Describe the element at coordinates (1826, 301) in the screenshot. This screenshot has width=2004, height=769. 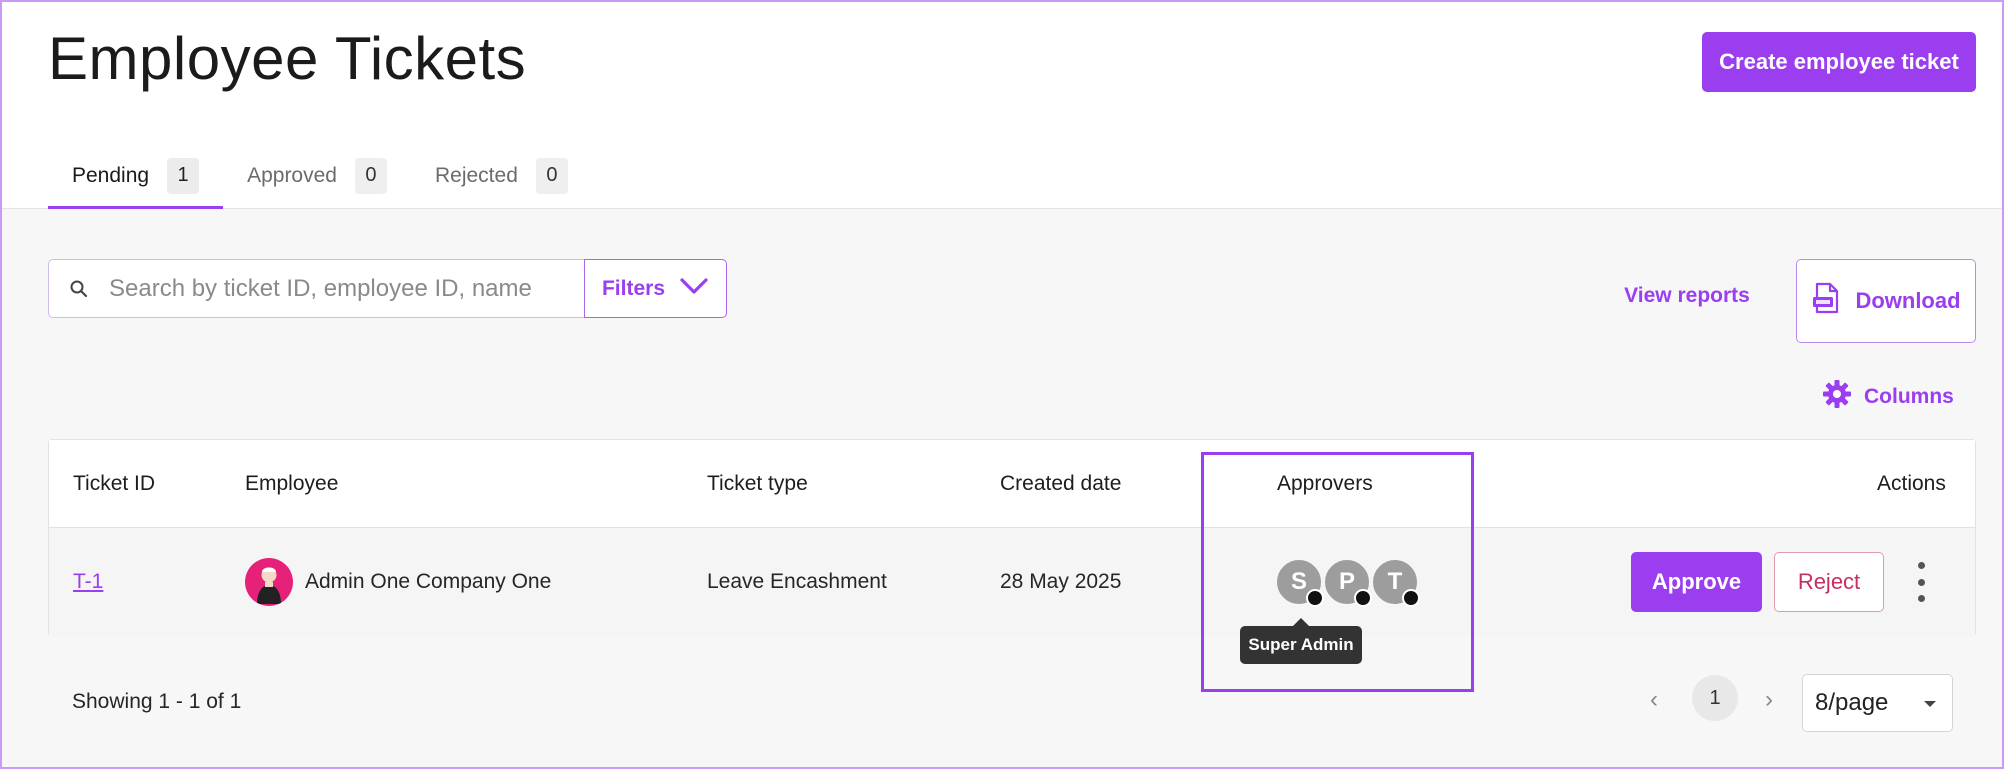
I see `xls-file-icon` at that location.